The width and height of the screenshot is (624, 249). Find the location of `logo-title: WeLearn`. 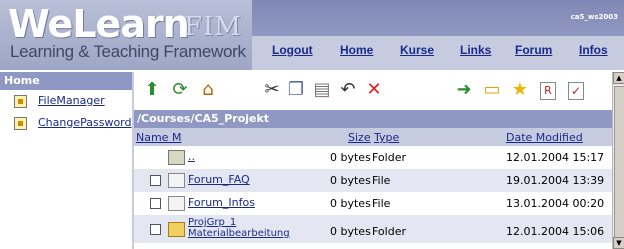

logo-title: WeLearn is located at coordinates (99, 24).